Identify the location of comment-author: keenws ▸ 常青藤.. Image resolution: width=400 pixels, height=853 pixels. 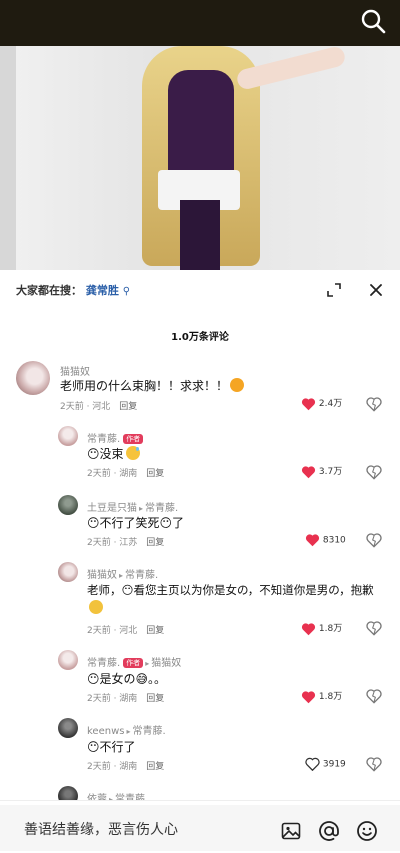
(126, 729).